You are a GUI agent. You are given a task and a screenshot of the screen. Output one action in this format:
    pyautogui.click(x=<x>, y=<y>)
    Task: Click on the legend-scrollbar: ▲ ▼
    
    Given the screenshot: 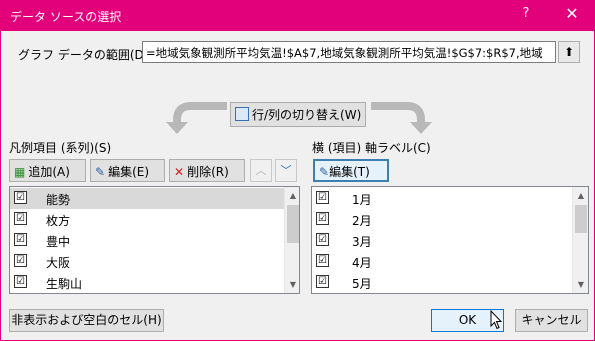 What is the action you would take?
    pyautogui.click(x=291, y=240)
    